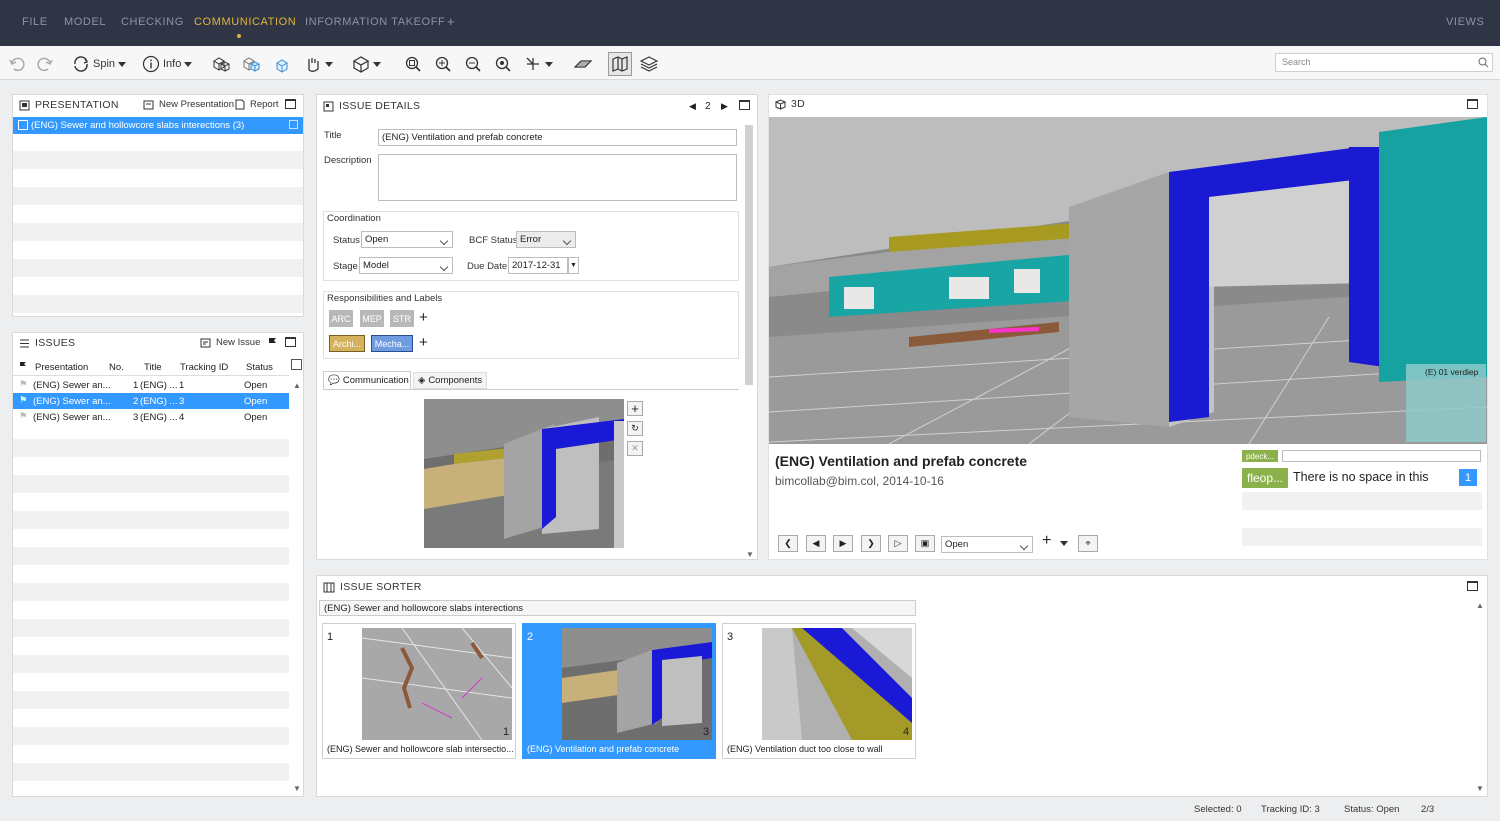 The width and height of the screenshot is (1500, 821). I want to click on title-field: (ENG) Ventilation and prefab concrete, so click(557, 137).